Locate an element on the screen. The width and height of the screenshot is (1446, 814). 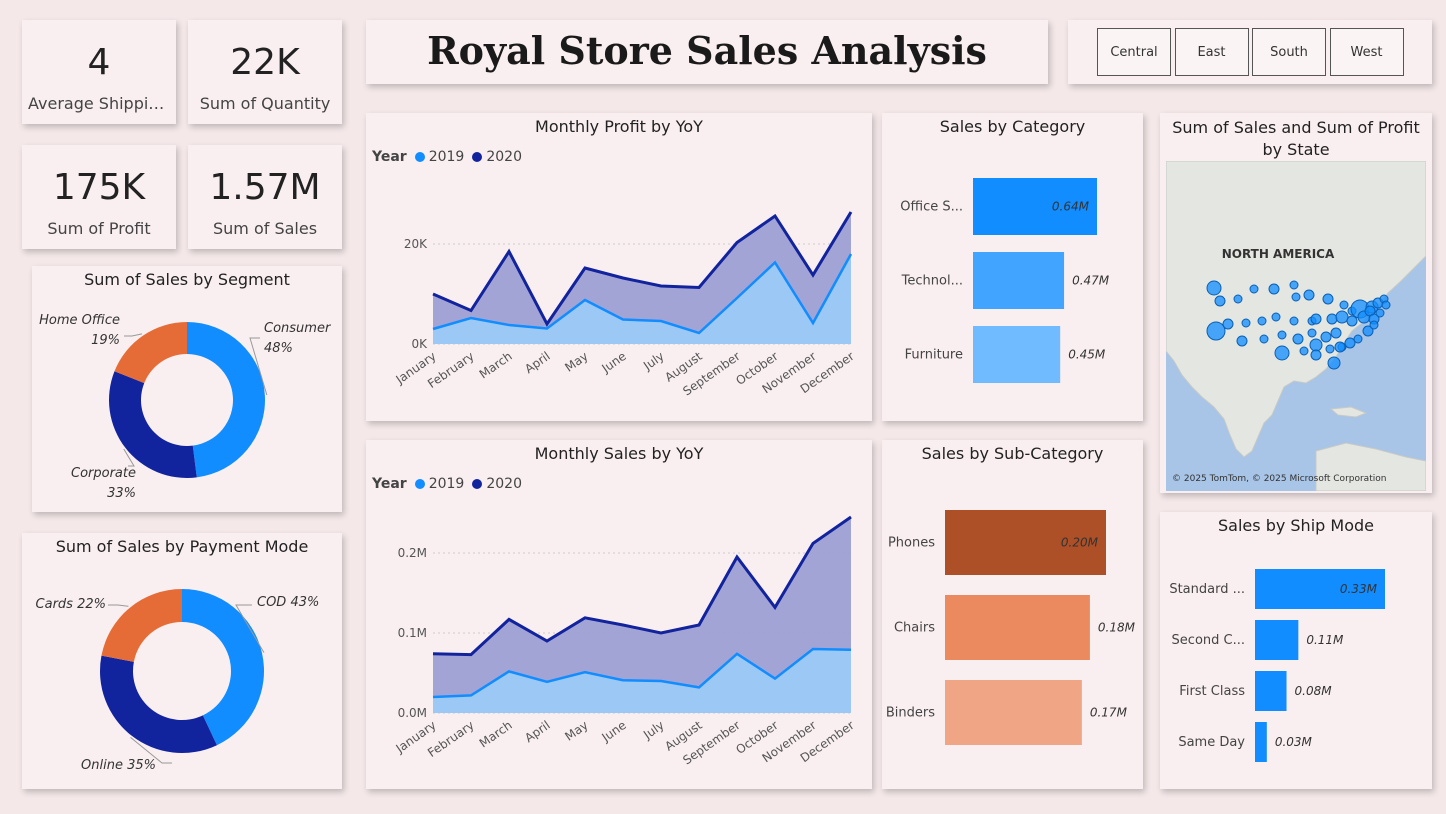
map-region-label: NORTH AMERICA is located at coordinates (1278, 254).